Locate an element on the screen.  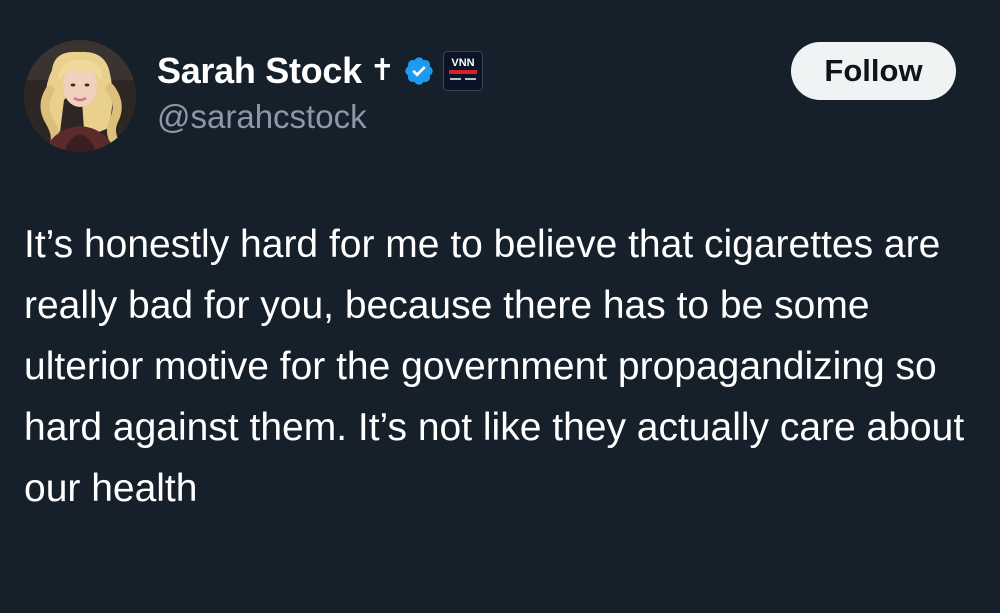
author-name-row: Sarah Stock ✝ VNN is located at coordinates (320, 71).